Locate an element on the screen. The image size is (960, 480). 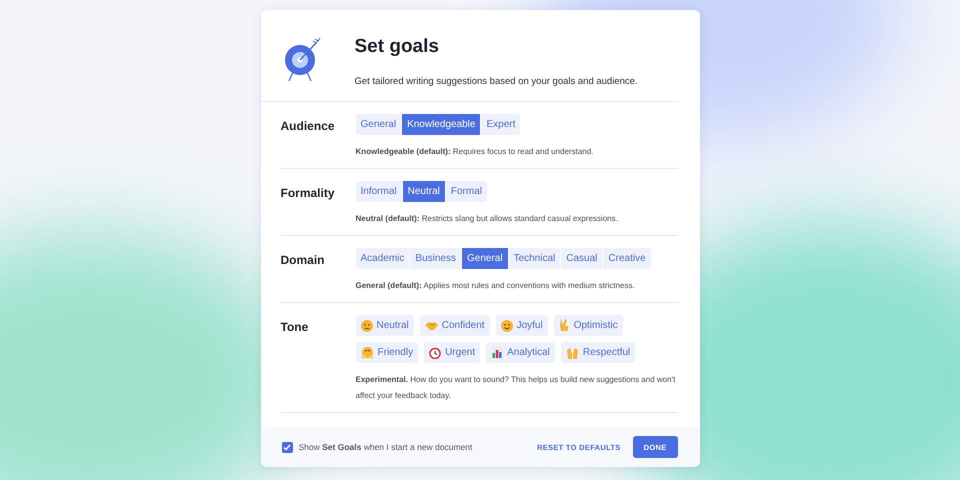
option-button: Neutral is located at coordinates (423, 191).